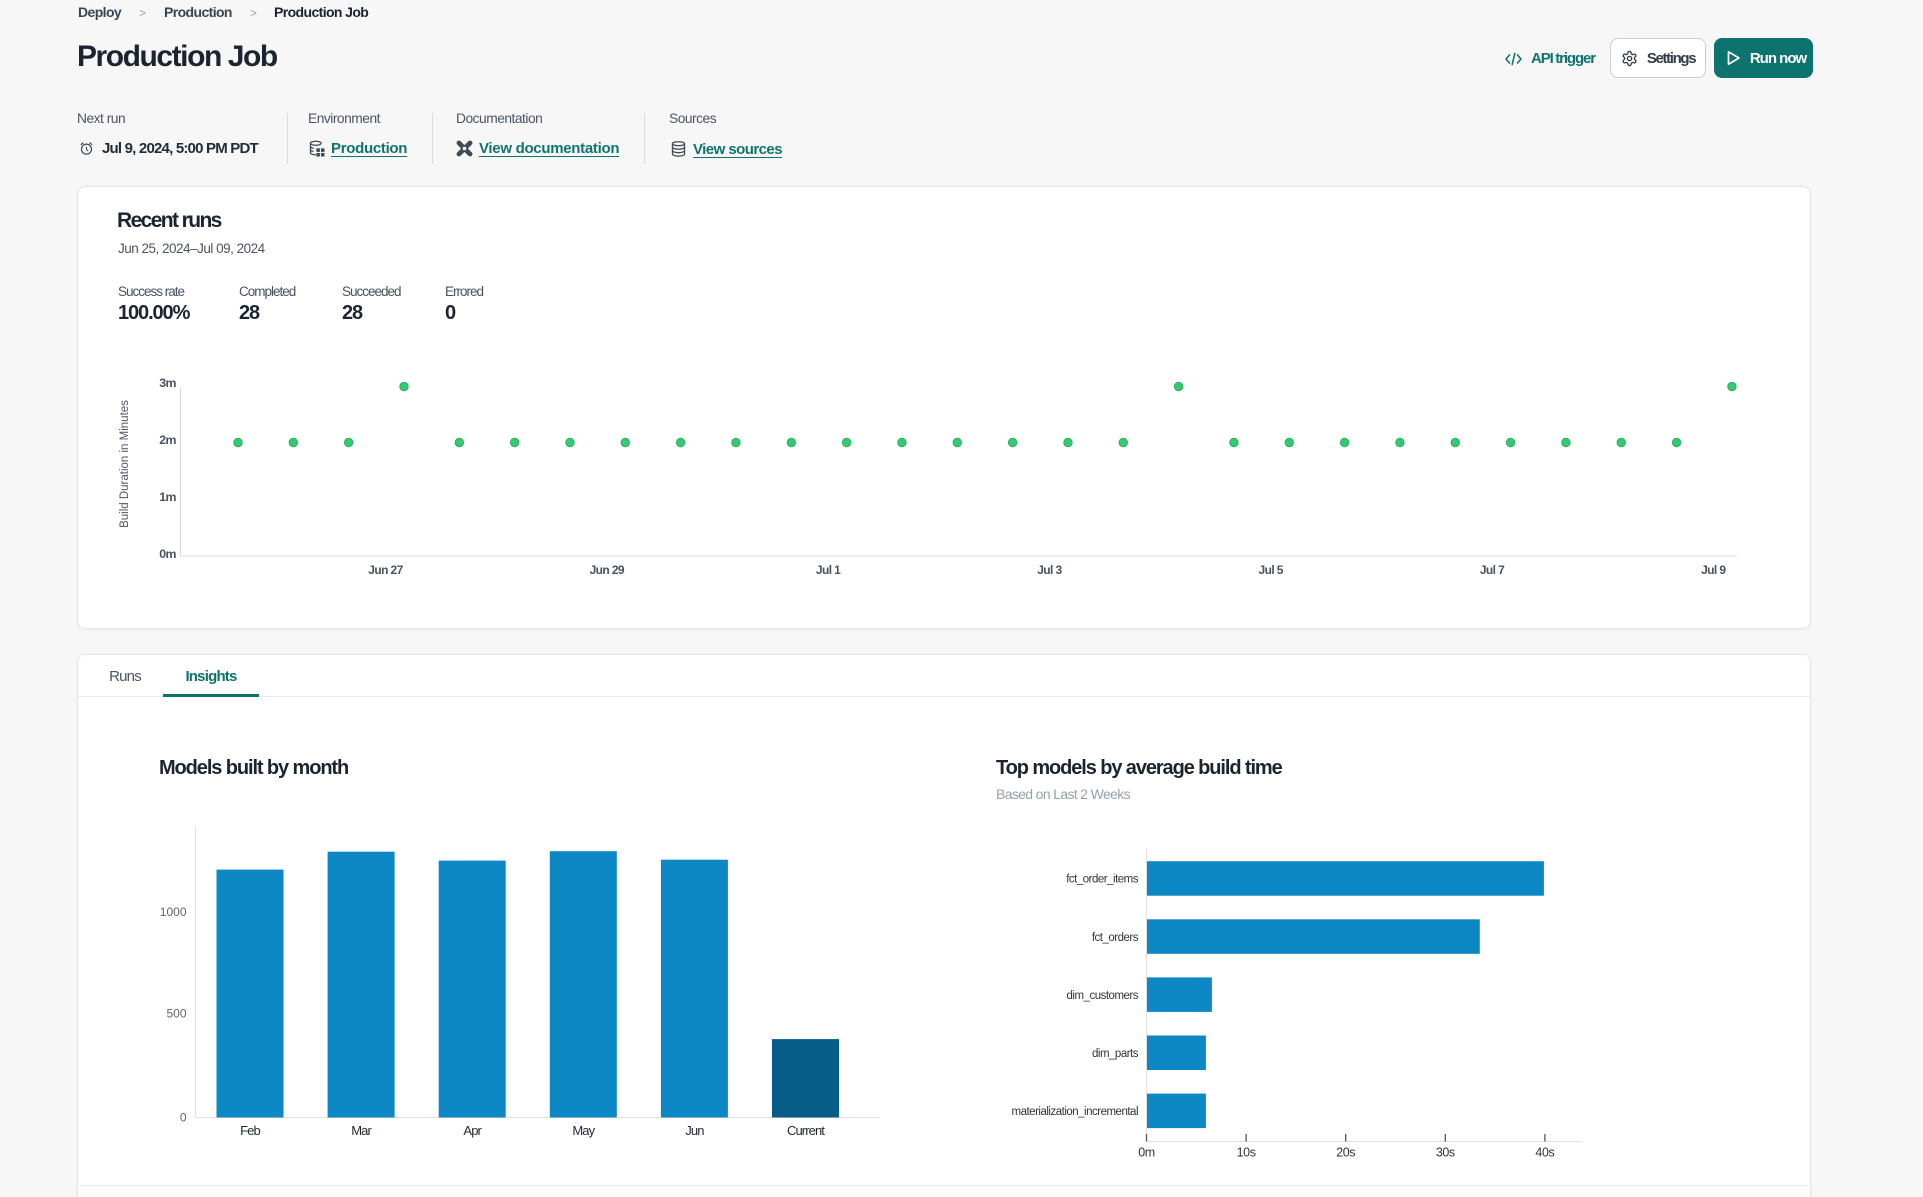 This screenshot has width=1923, height=1197. What do you see at coordinates (1445, 1153) in the screenshot?
I see `svg-text: 30s` at bounding box center [1445, 1153].